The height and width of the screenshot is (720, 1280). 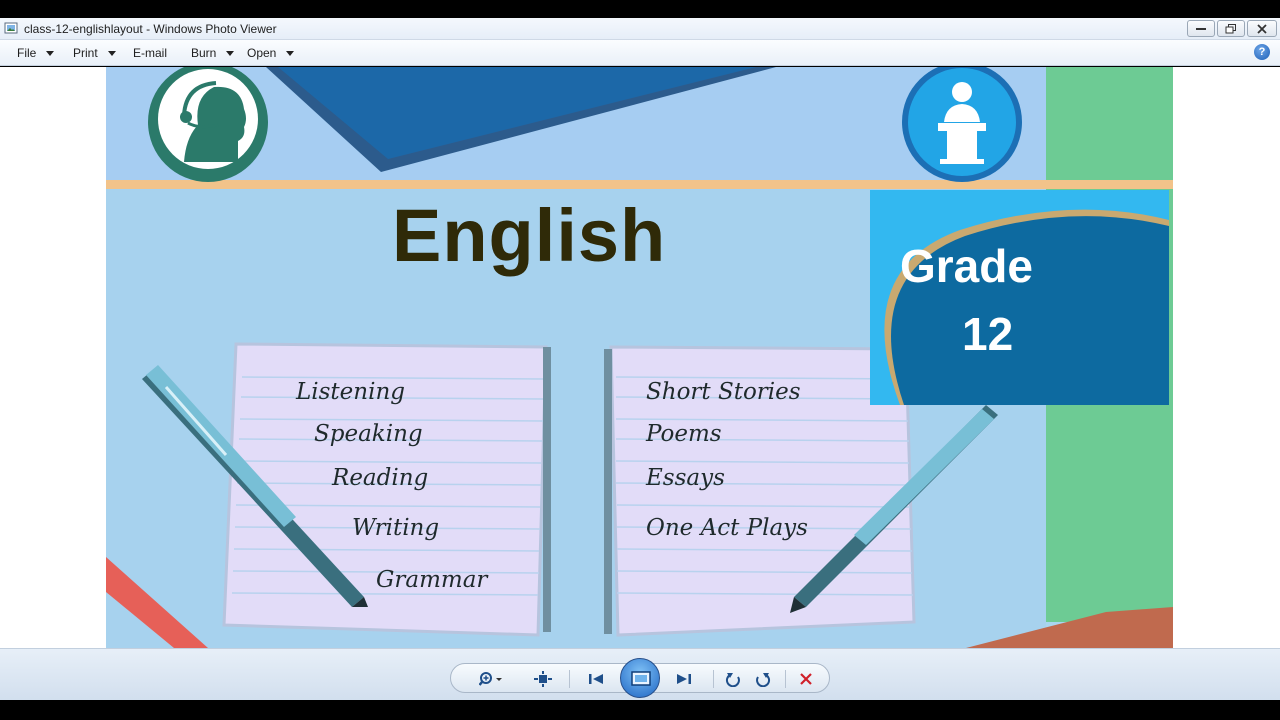 I want to click on grade-badge, so click(x=1019, y=297).